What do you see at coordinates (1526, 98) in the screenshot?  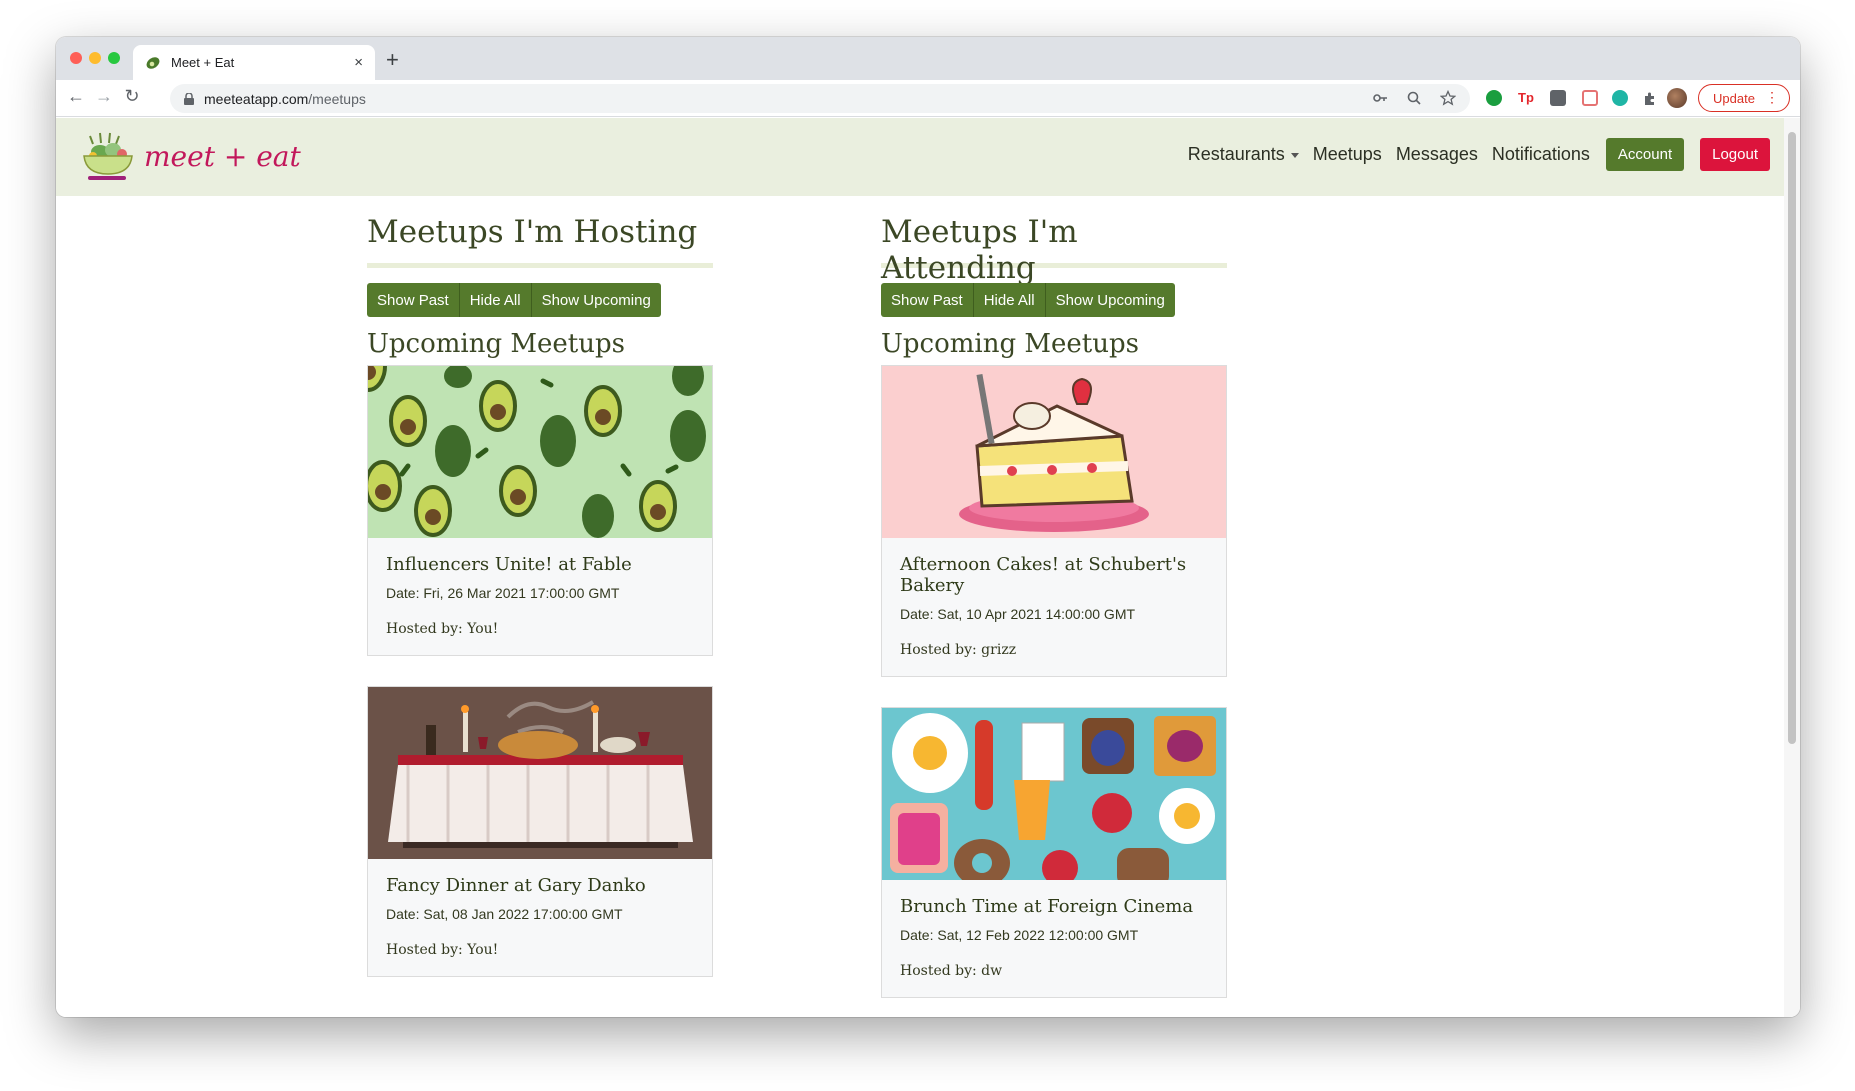 I see `tp-extension-icon: Tp` at bounding box center [1526, 98].